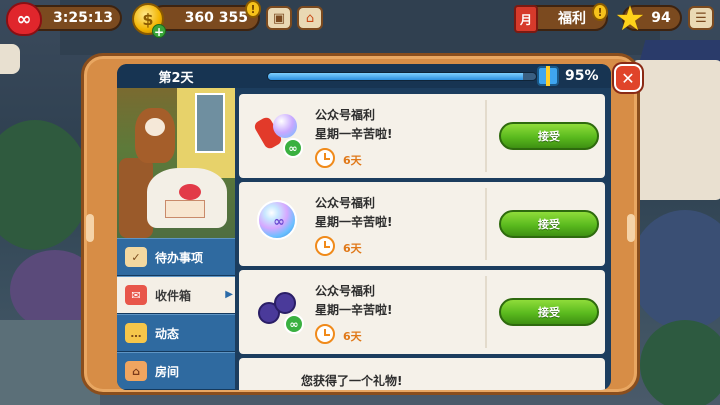 Image resolution: width=720 pixels, height=405 pixels. Describe the element at coordinates (167, 371) in the screenshot. I see `nav-item-label: 房间` at that location.